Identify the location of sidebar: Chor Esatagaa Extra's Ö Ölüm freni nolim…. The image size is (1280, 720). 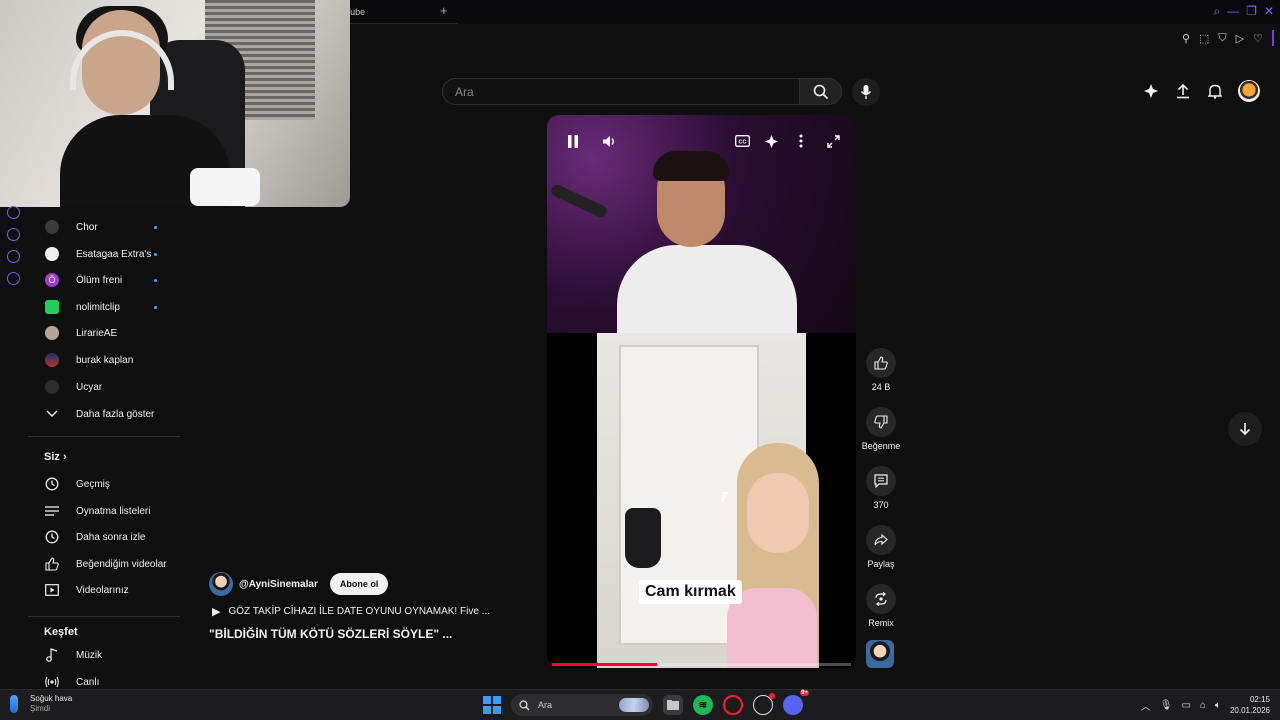
(108, 456).